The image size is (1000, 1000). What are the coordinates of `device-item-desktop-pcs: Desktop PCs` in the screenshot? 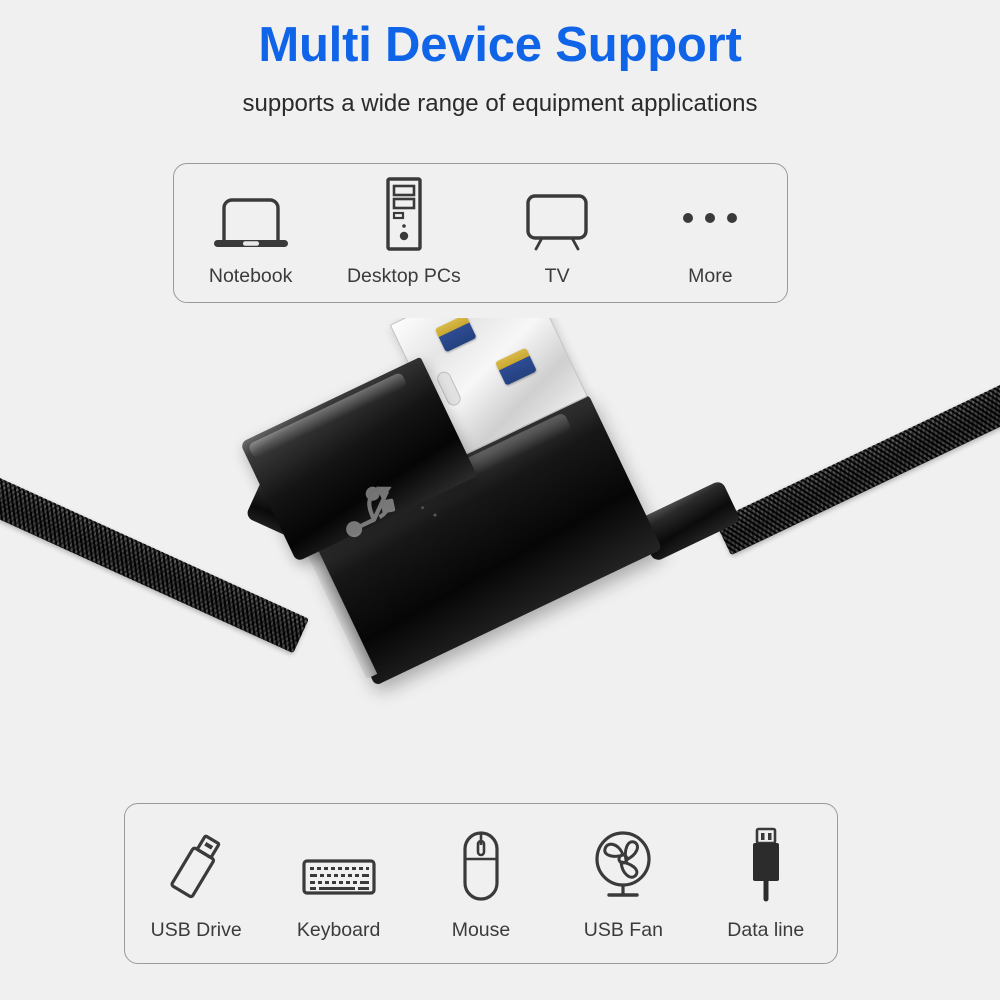 It's located at (403, 232).